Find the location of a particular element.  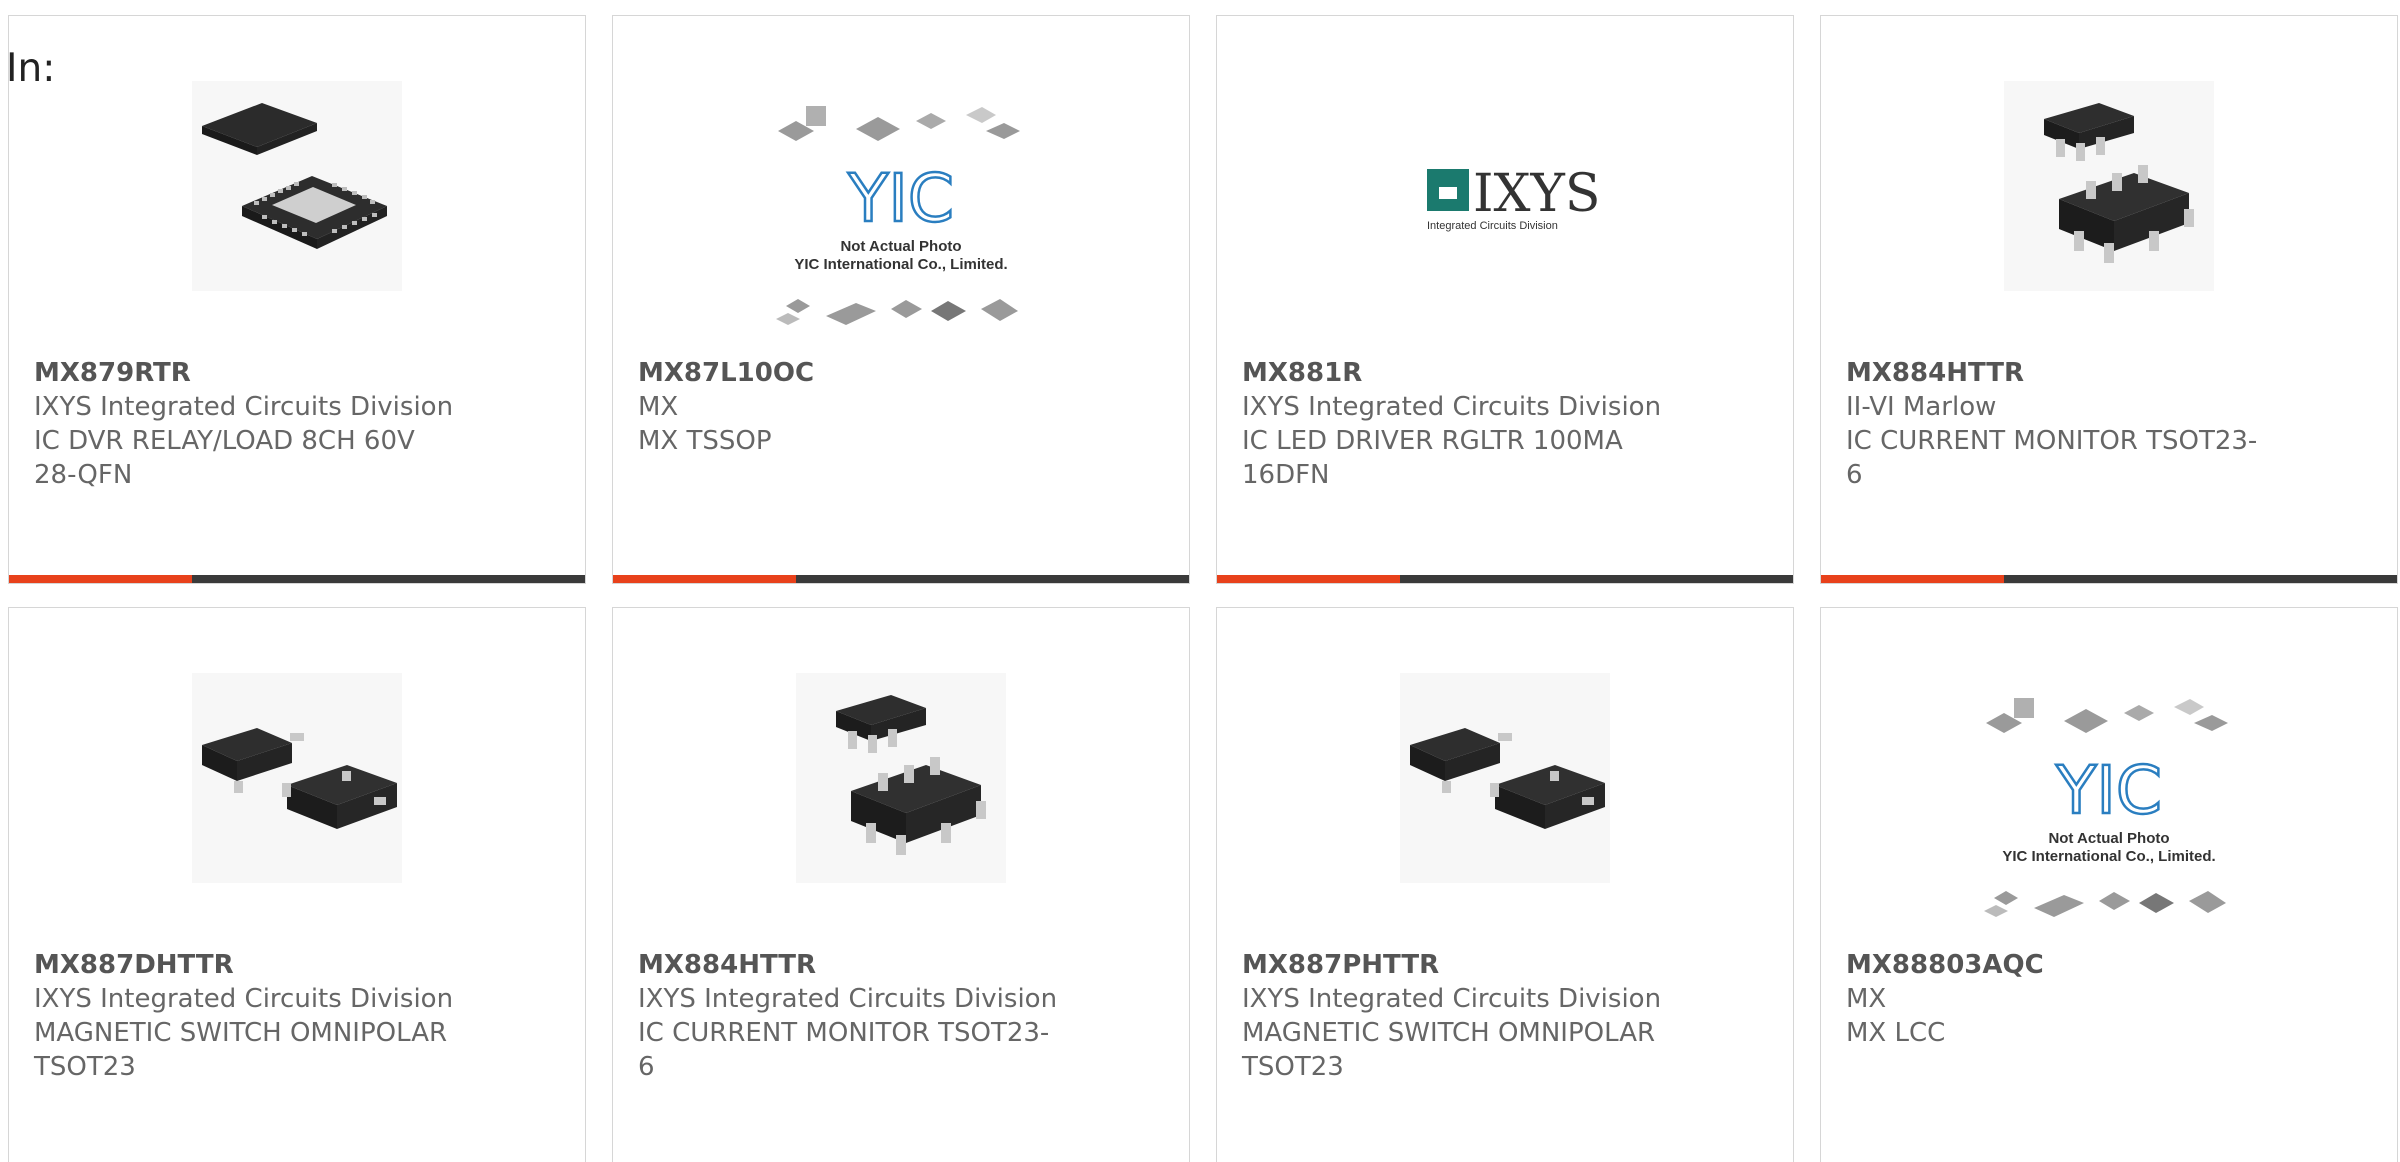

ixys-logo: IXYS Integrated Circuits Division is located at coordinates (1514, 198).